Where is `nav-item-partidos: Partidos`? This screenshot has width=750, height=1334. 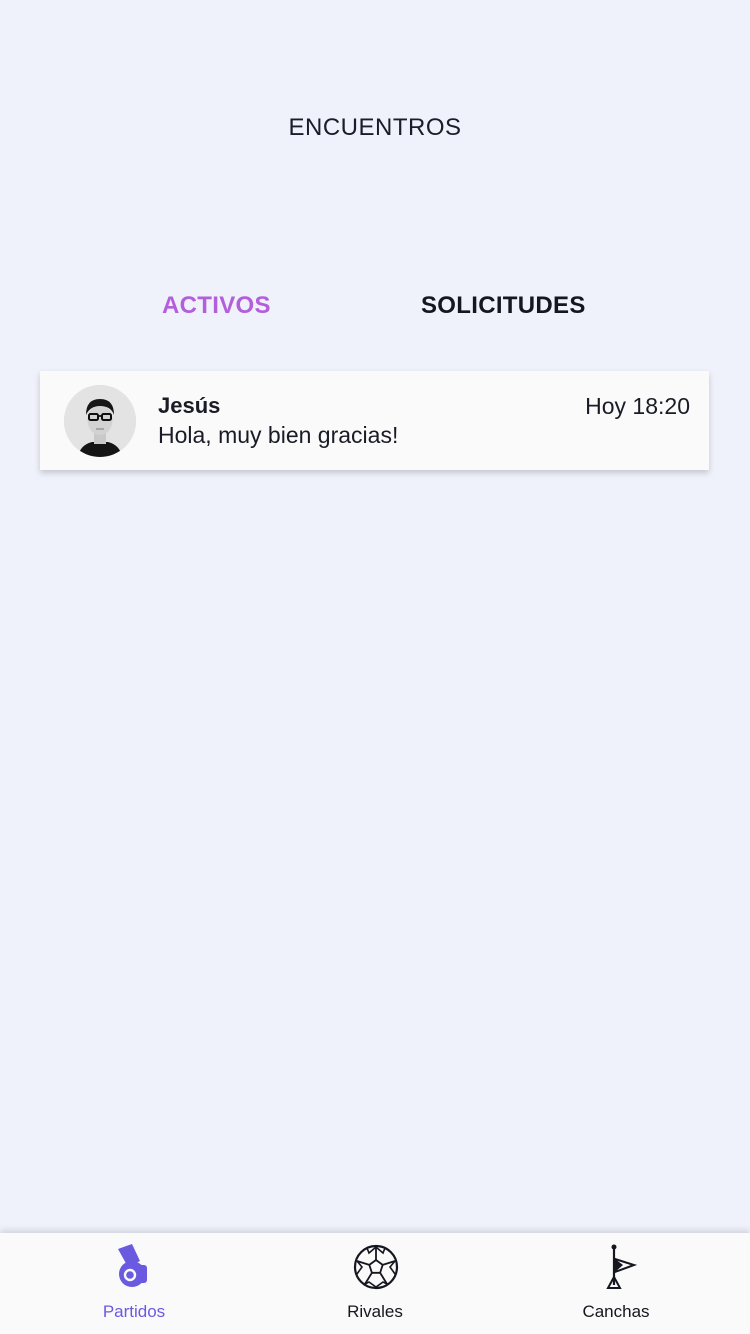
nav-item-partidos: Partidos is located at coordinates (134, 1283).